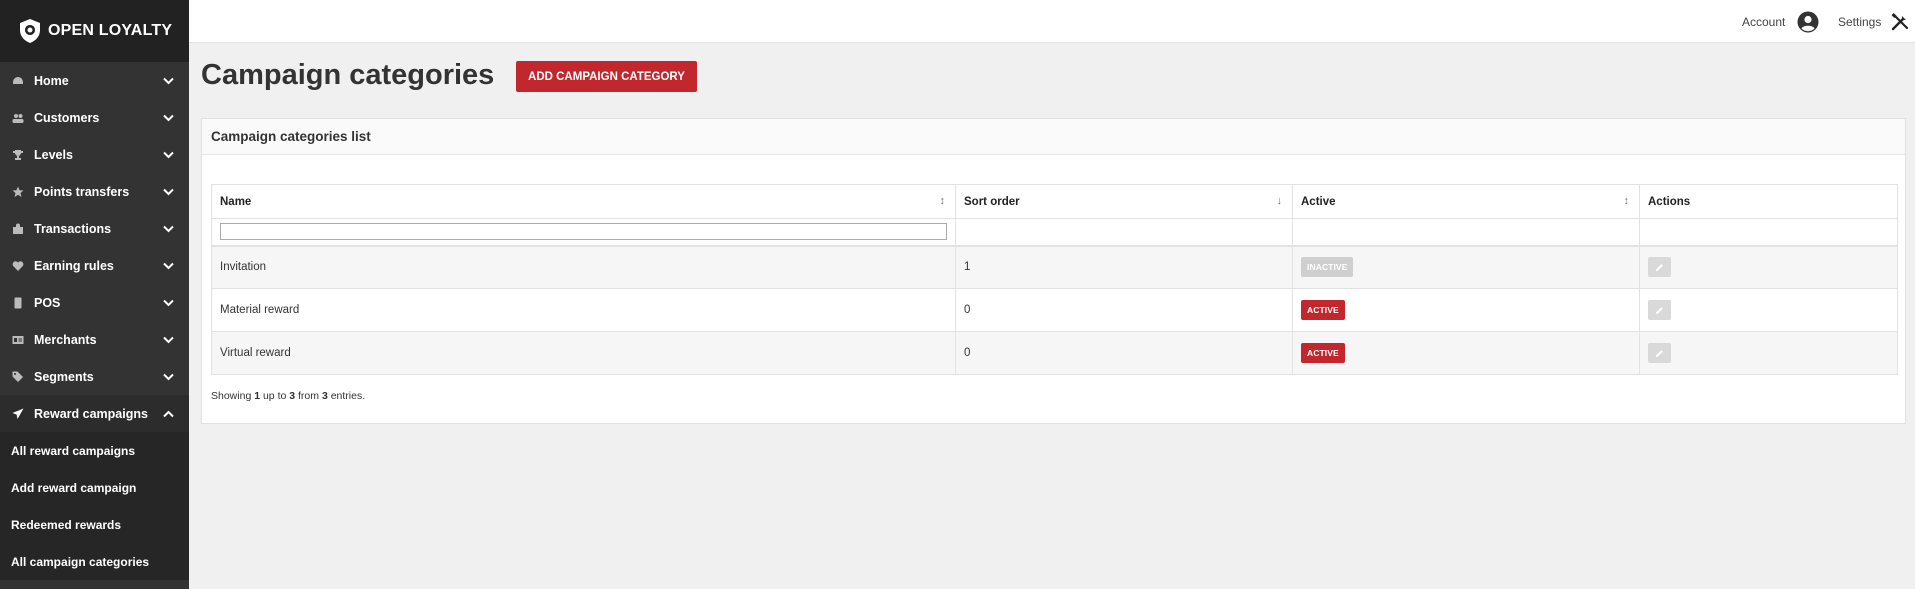  What do you see at coordinates (257, 396) in the screenshot?
I see `info-from: 1` at bounding box center [257, 396].